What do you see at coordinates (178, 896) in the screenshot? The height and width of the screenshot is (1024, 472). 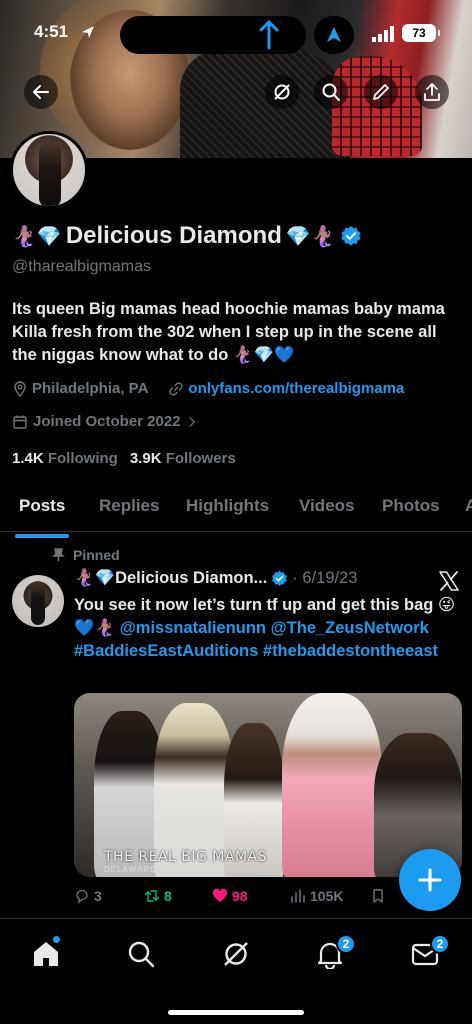 I see `retweet-button: 8` at bounding box center [178, 896].